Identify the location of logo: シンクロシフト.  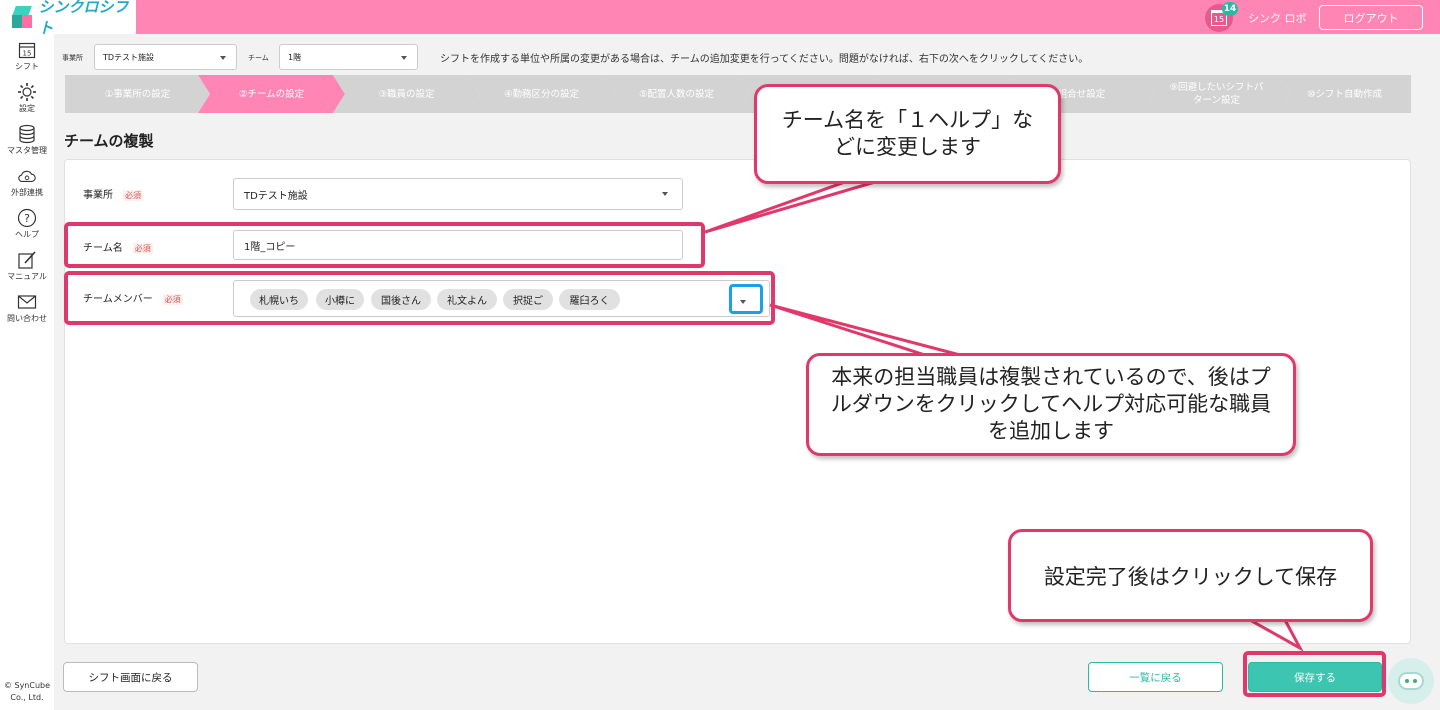
(68, 18).